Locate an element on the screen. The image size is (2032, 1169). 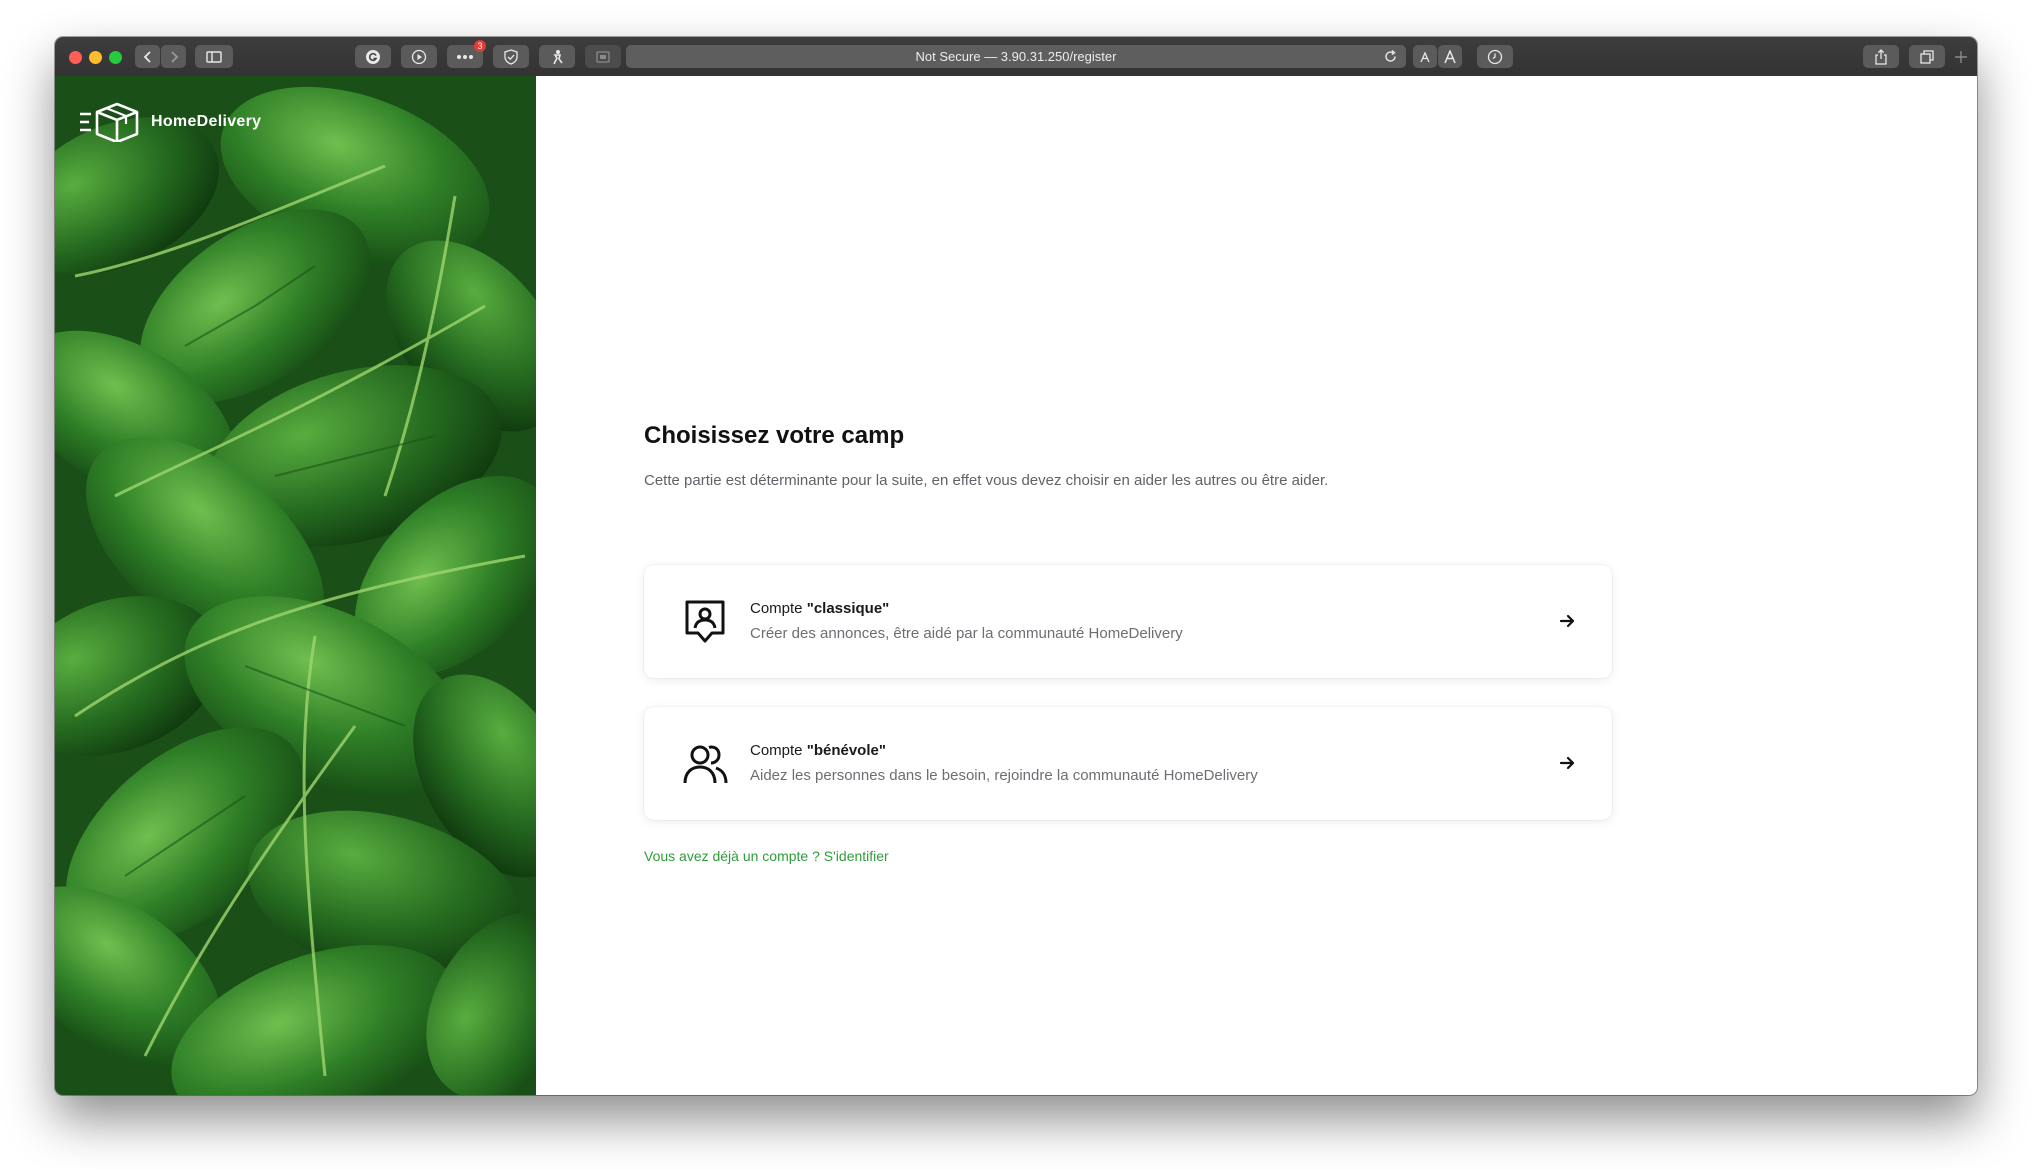
chevron-right-icon is located at coordinates (174, 56).